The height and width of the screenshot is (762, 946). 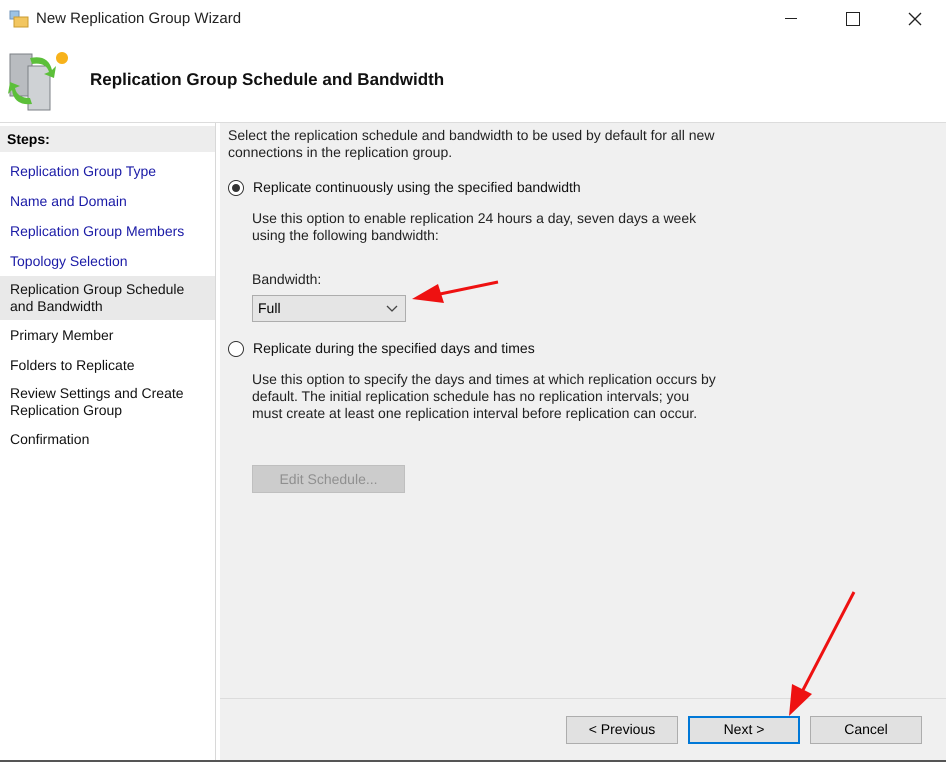 What do you see at coordinates (417, 187) in the screenshot?
I see `radio-label: Replicate continuously using the specified bandwidth` at bounding box center [417, 187].